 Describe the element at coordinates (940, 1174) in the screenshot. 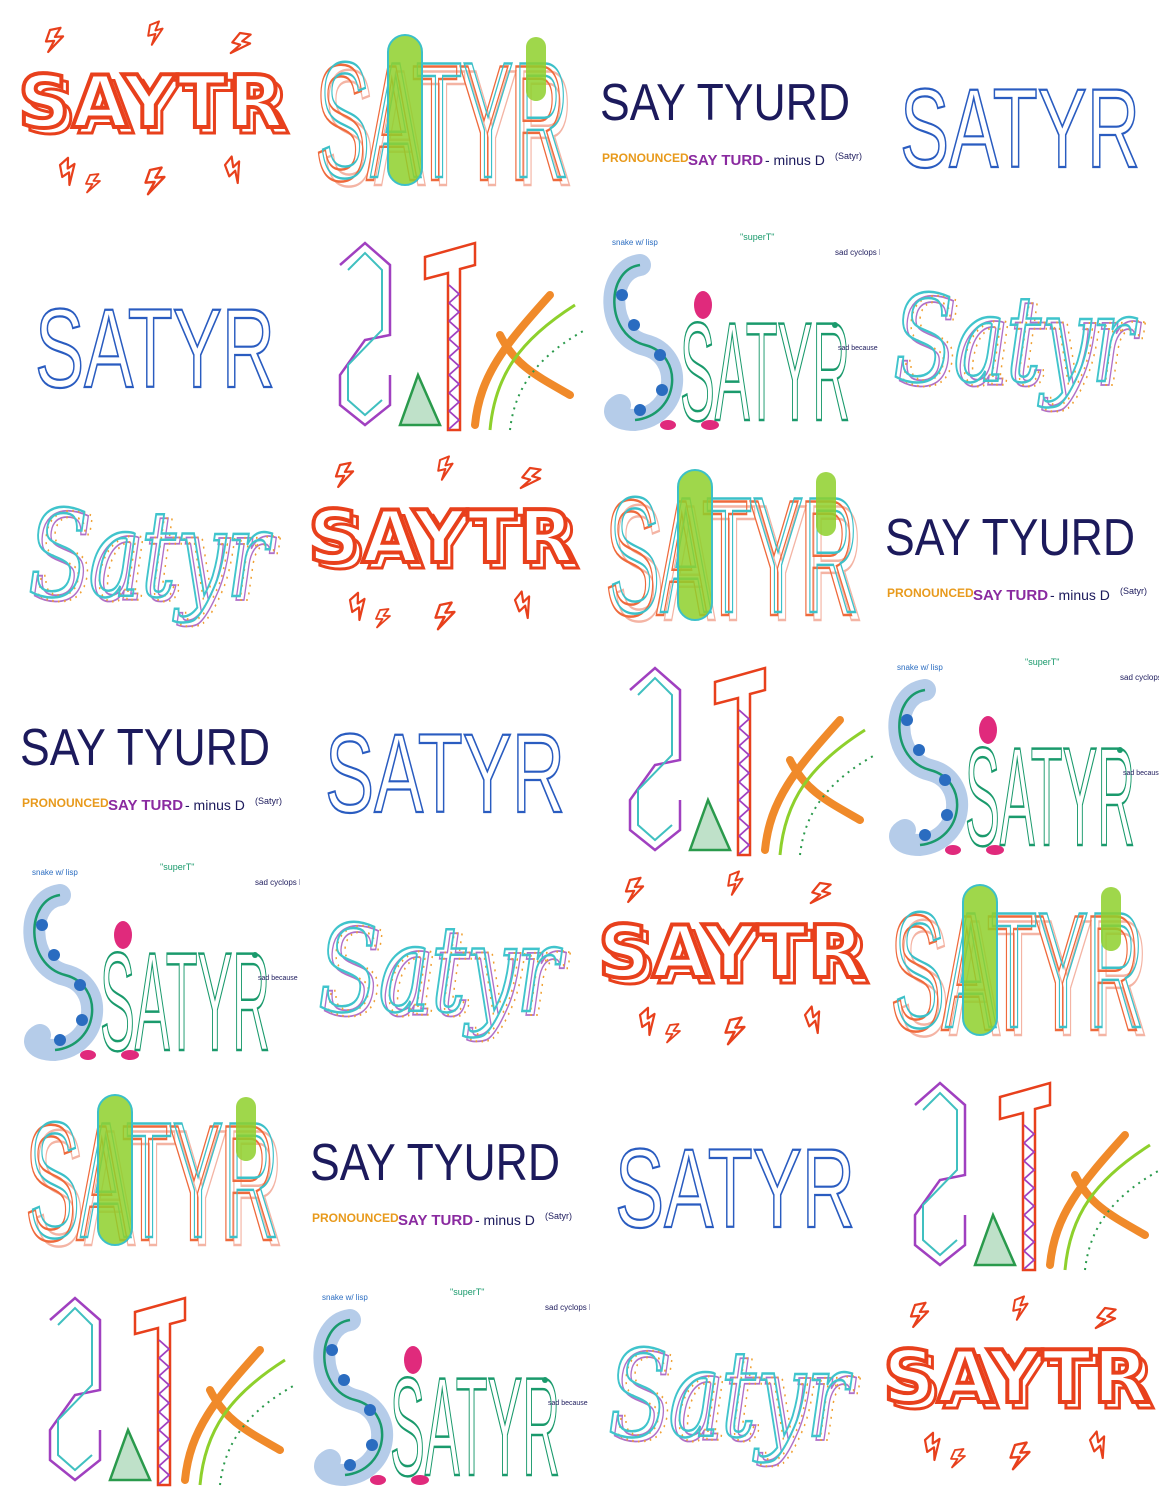

I see `letter-s-inner` at that location.